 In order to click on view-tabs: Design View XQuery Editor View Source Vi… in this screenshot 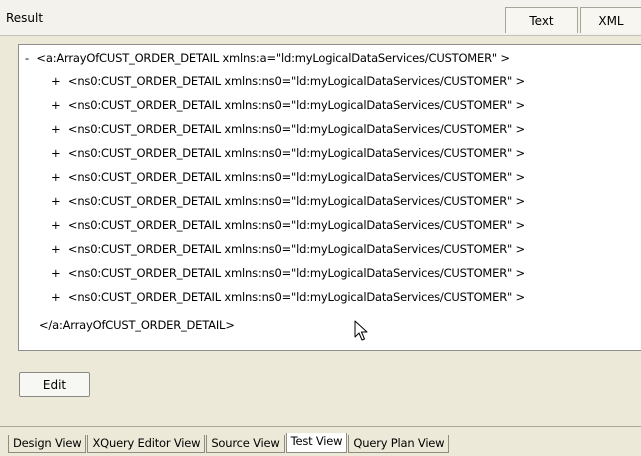, I will do `click(229, 443)`.